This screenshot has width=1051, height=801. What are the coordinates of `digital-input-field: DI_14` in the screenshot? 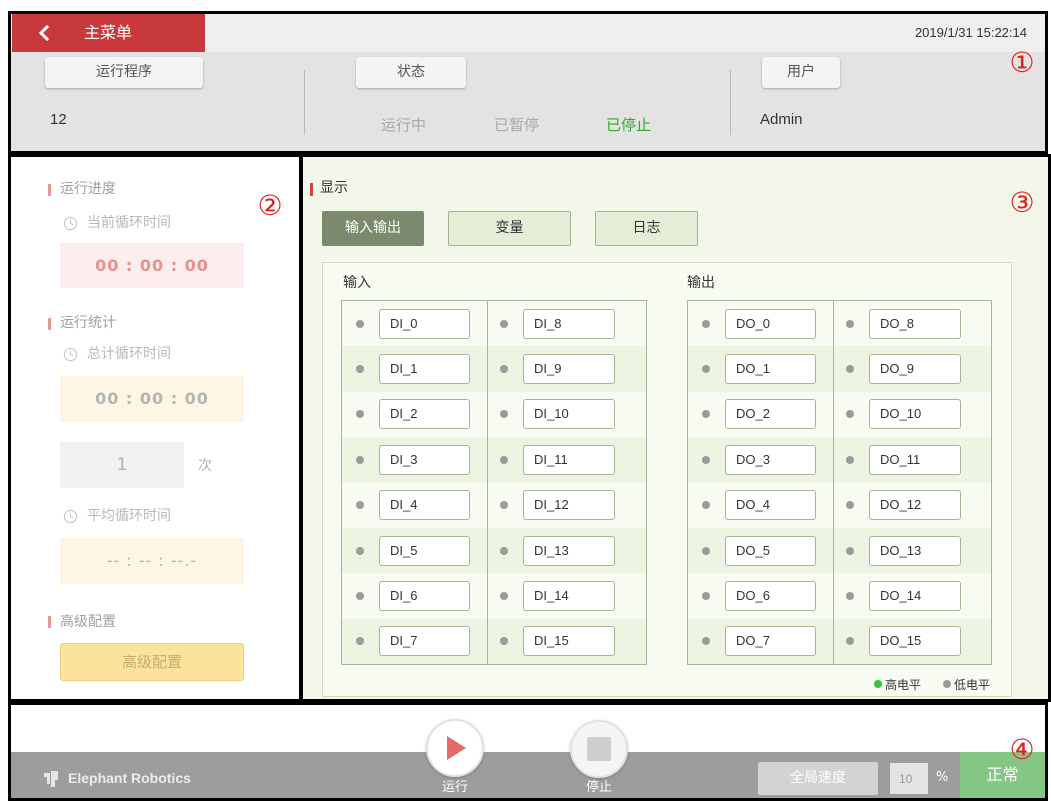 It's located at (569, 595).